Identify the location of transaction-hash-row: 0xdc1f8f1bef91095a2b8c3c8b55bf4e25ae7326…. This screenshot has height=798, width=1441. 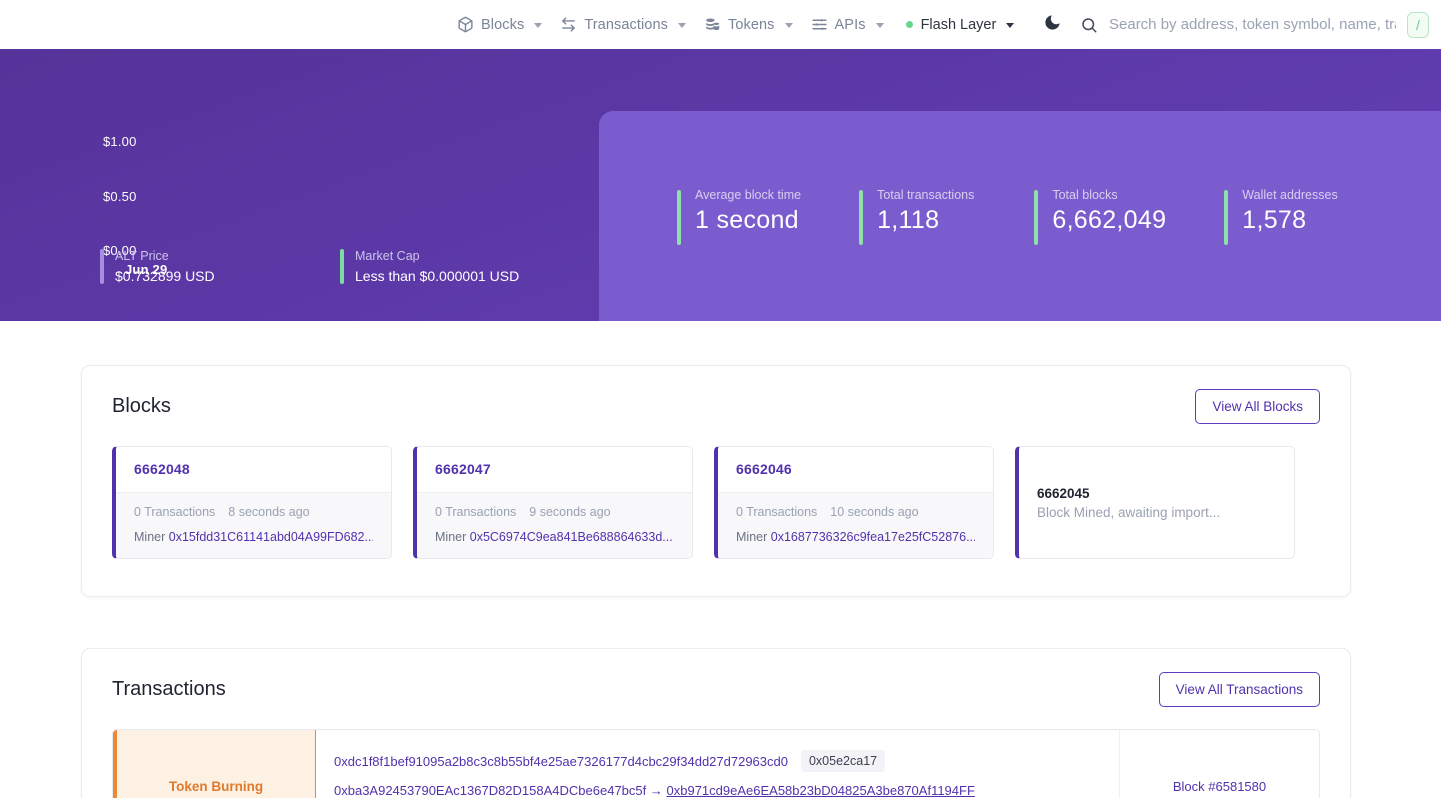
(715, 761).